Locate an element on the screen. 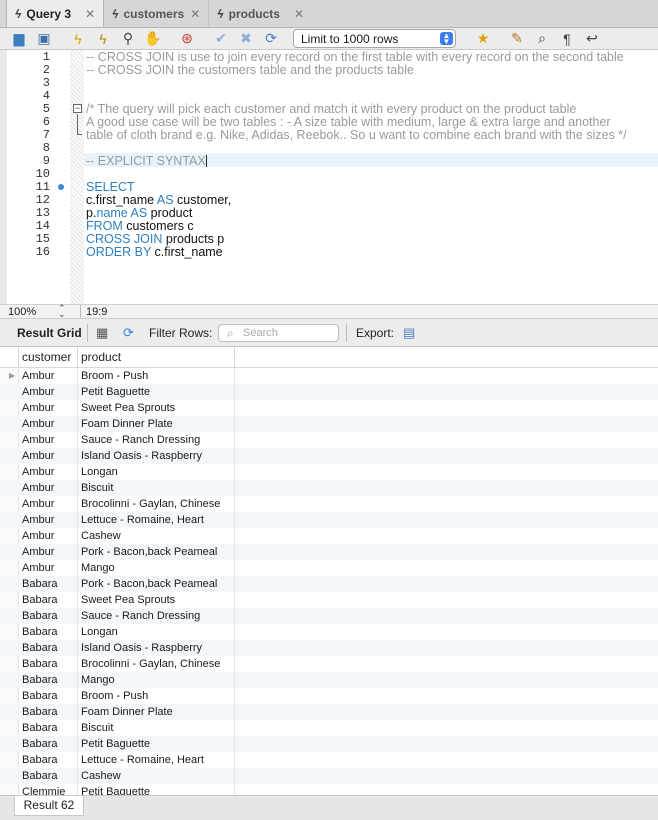 This screenshot has width=658, height=820. zoom-level: 100% is located at coordinates (22, 312).